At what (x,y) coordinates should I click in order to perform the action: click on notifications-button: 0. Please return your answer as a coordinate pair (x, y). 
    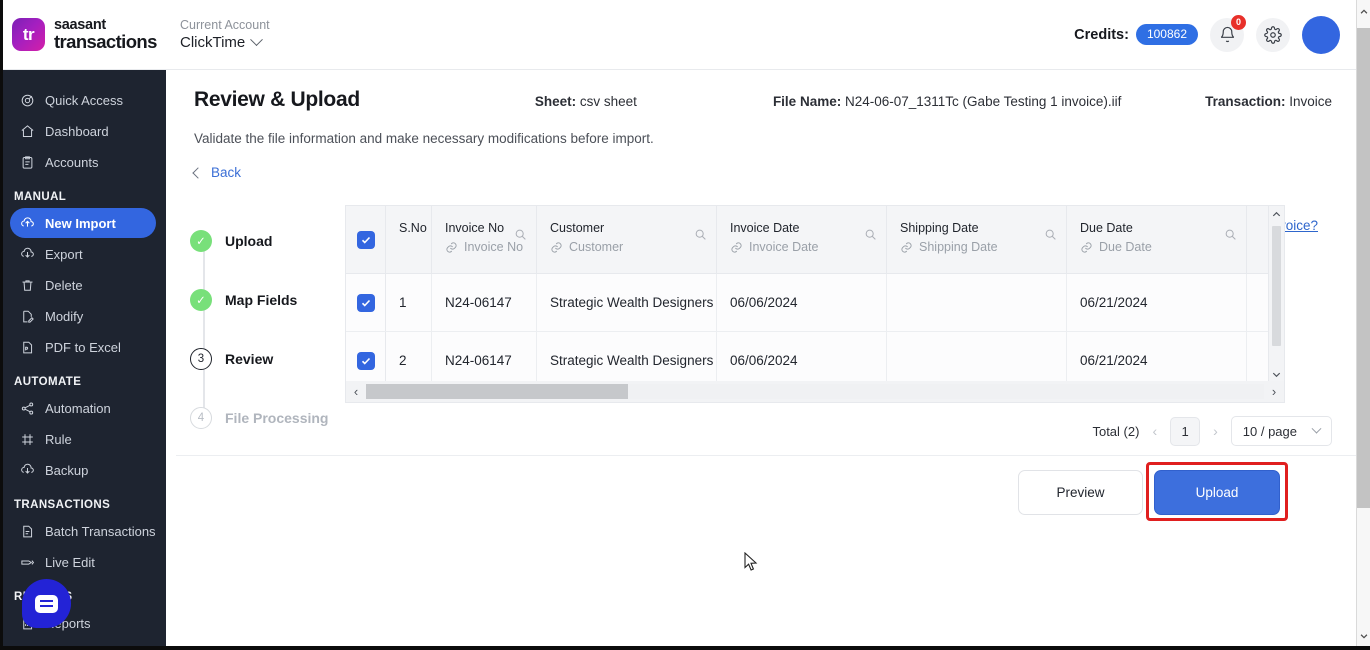
    Looking at the image, I should click on (1228, 33).